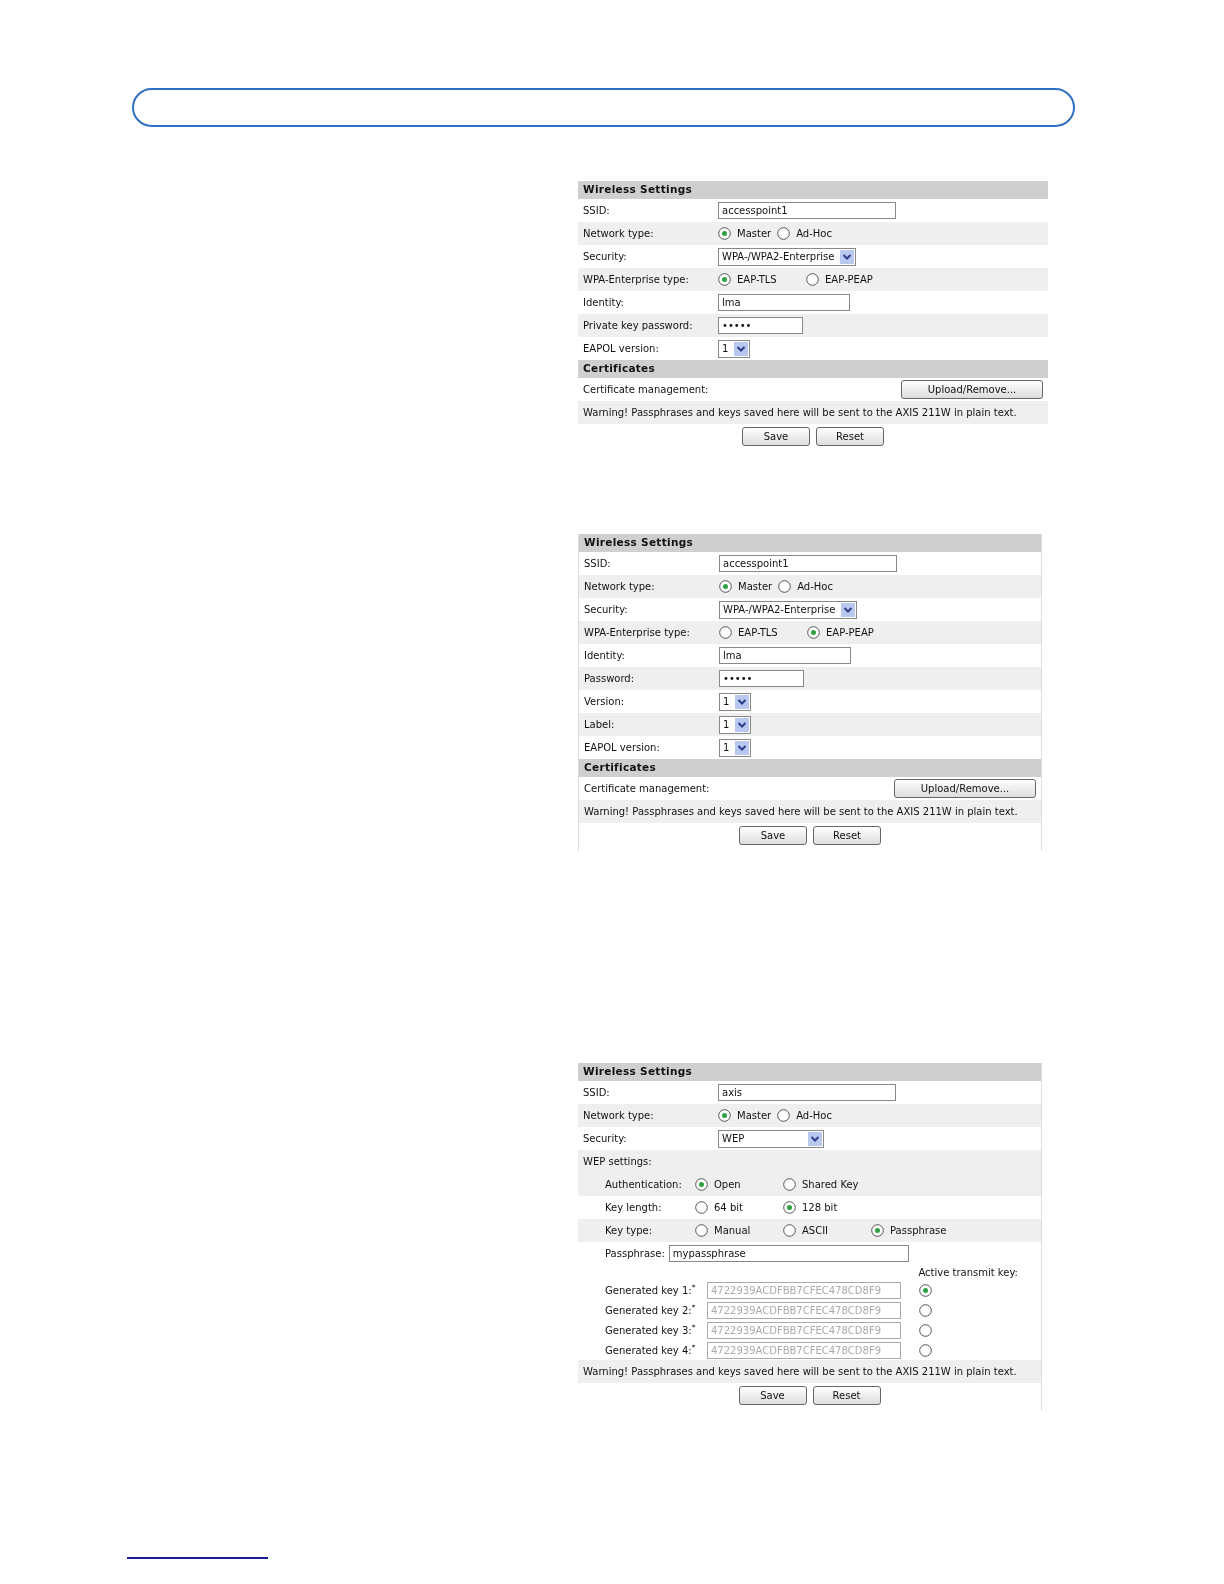 Image resolution: width=1224 pixels, height=1584 pixels. Describe the element at coordinates (788, 1253) in the screenshot. I see `passphrase-field: mypassphrase` at that location.